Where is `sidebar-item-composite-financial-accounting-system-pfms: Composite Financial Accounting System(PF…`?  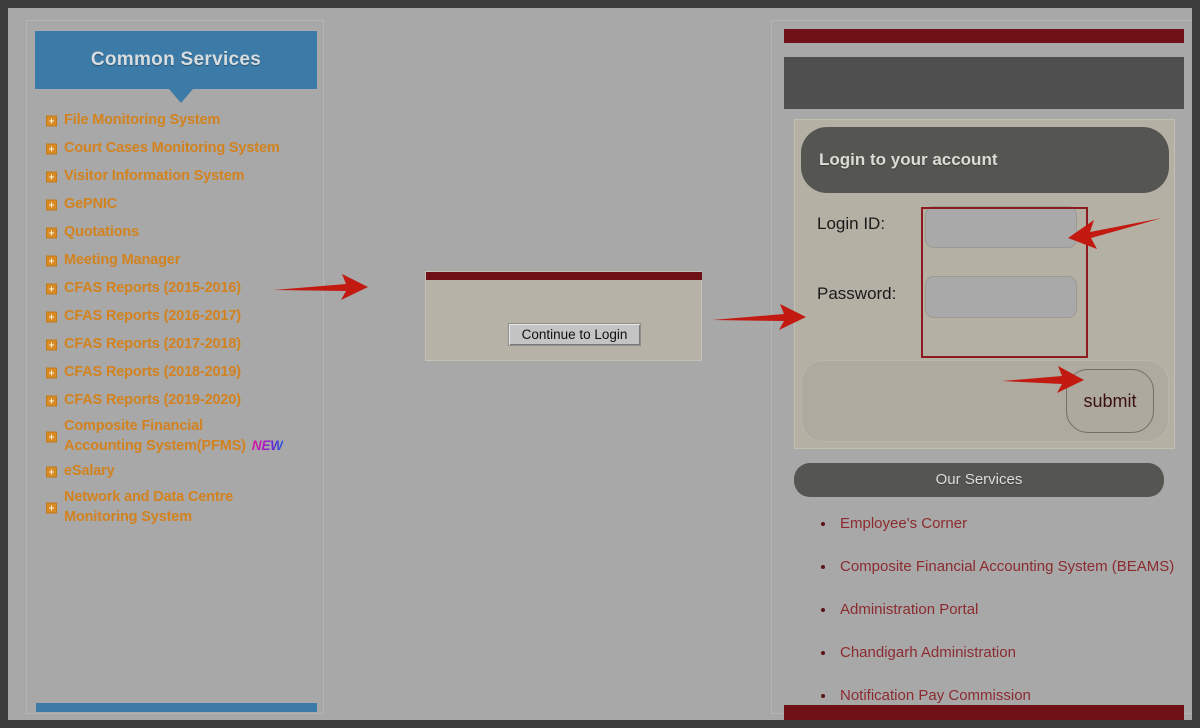 sidebar-item-composite-financial-accounting-system-pfms: Composite Financial Accounting System(PF… is located at coordinates (176, 436).